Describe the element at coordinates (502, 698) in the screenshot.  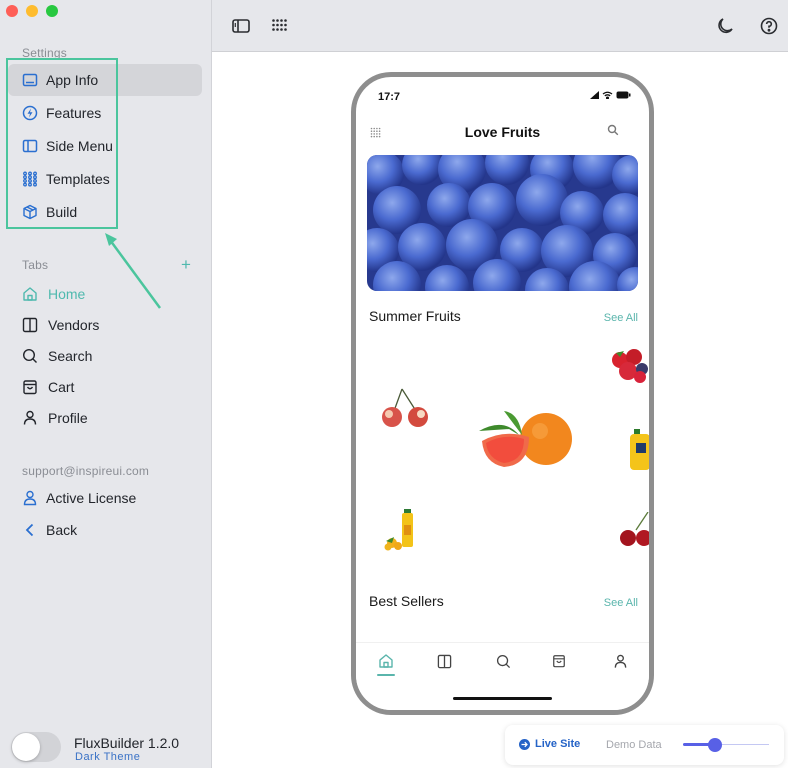
I see `home-indicator` at that location.